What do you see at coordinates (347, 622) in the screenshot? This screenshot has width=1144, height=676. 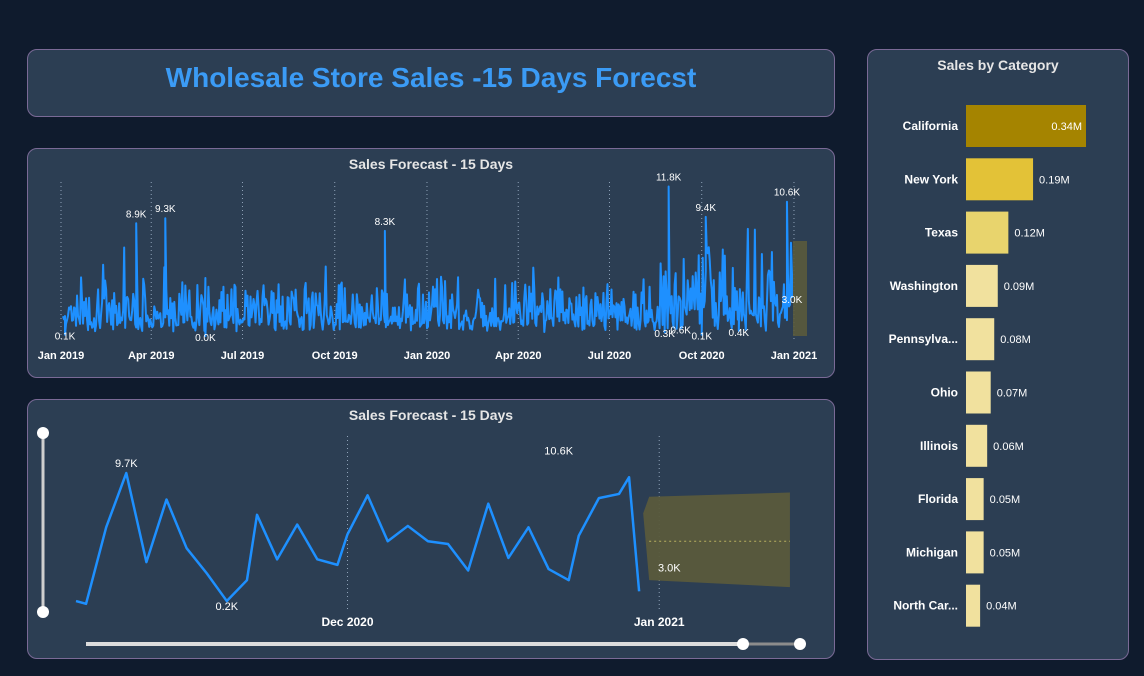 I see `x-tick-label: Dec 2020` at bounding box center [347, 622].